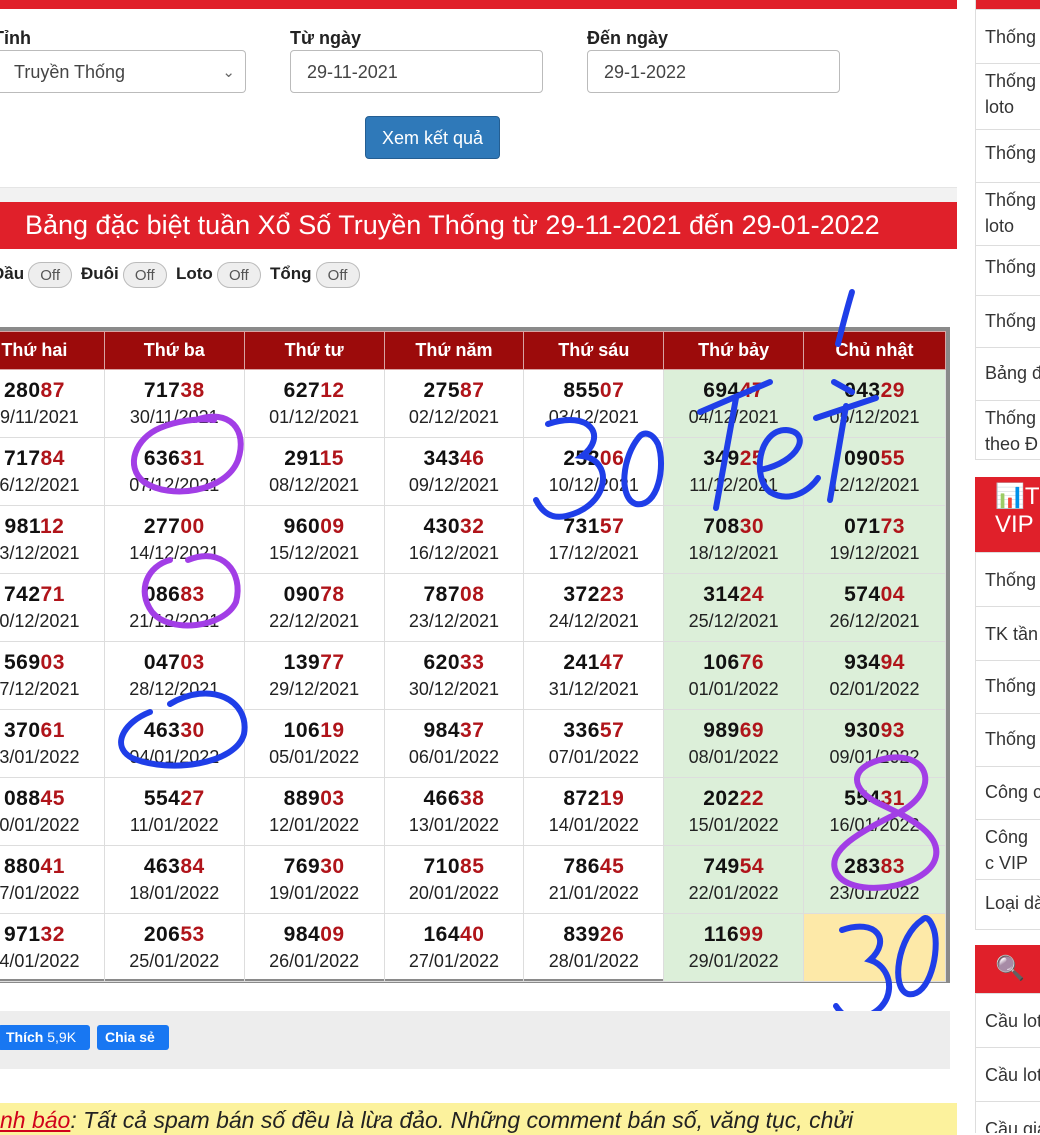  Describe the element at coordinates (1008, 373) in the screenshot. I see `sidebar-item: Bảng đ` at that location.